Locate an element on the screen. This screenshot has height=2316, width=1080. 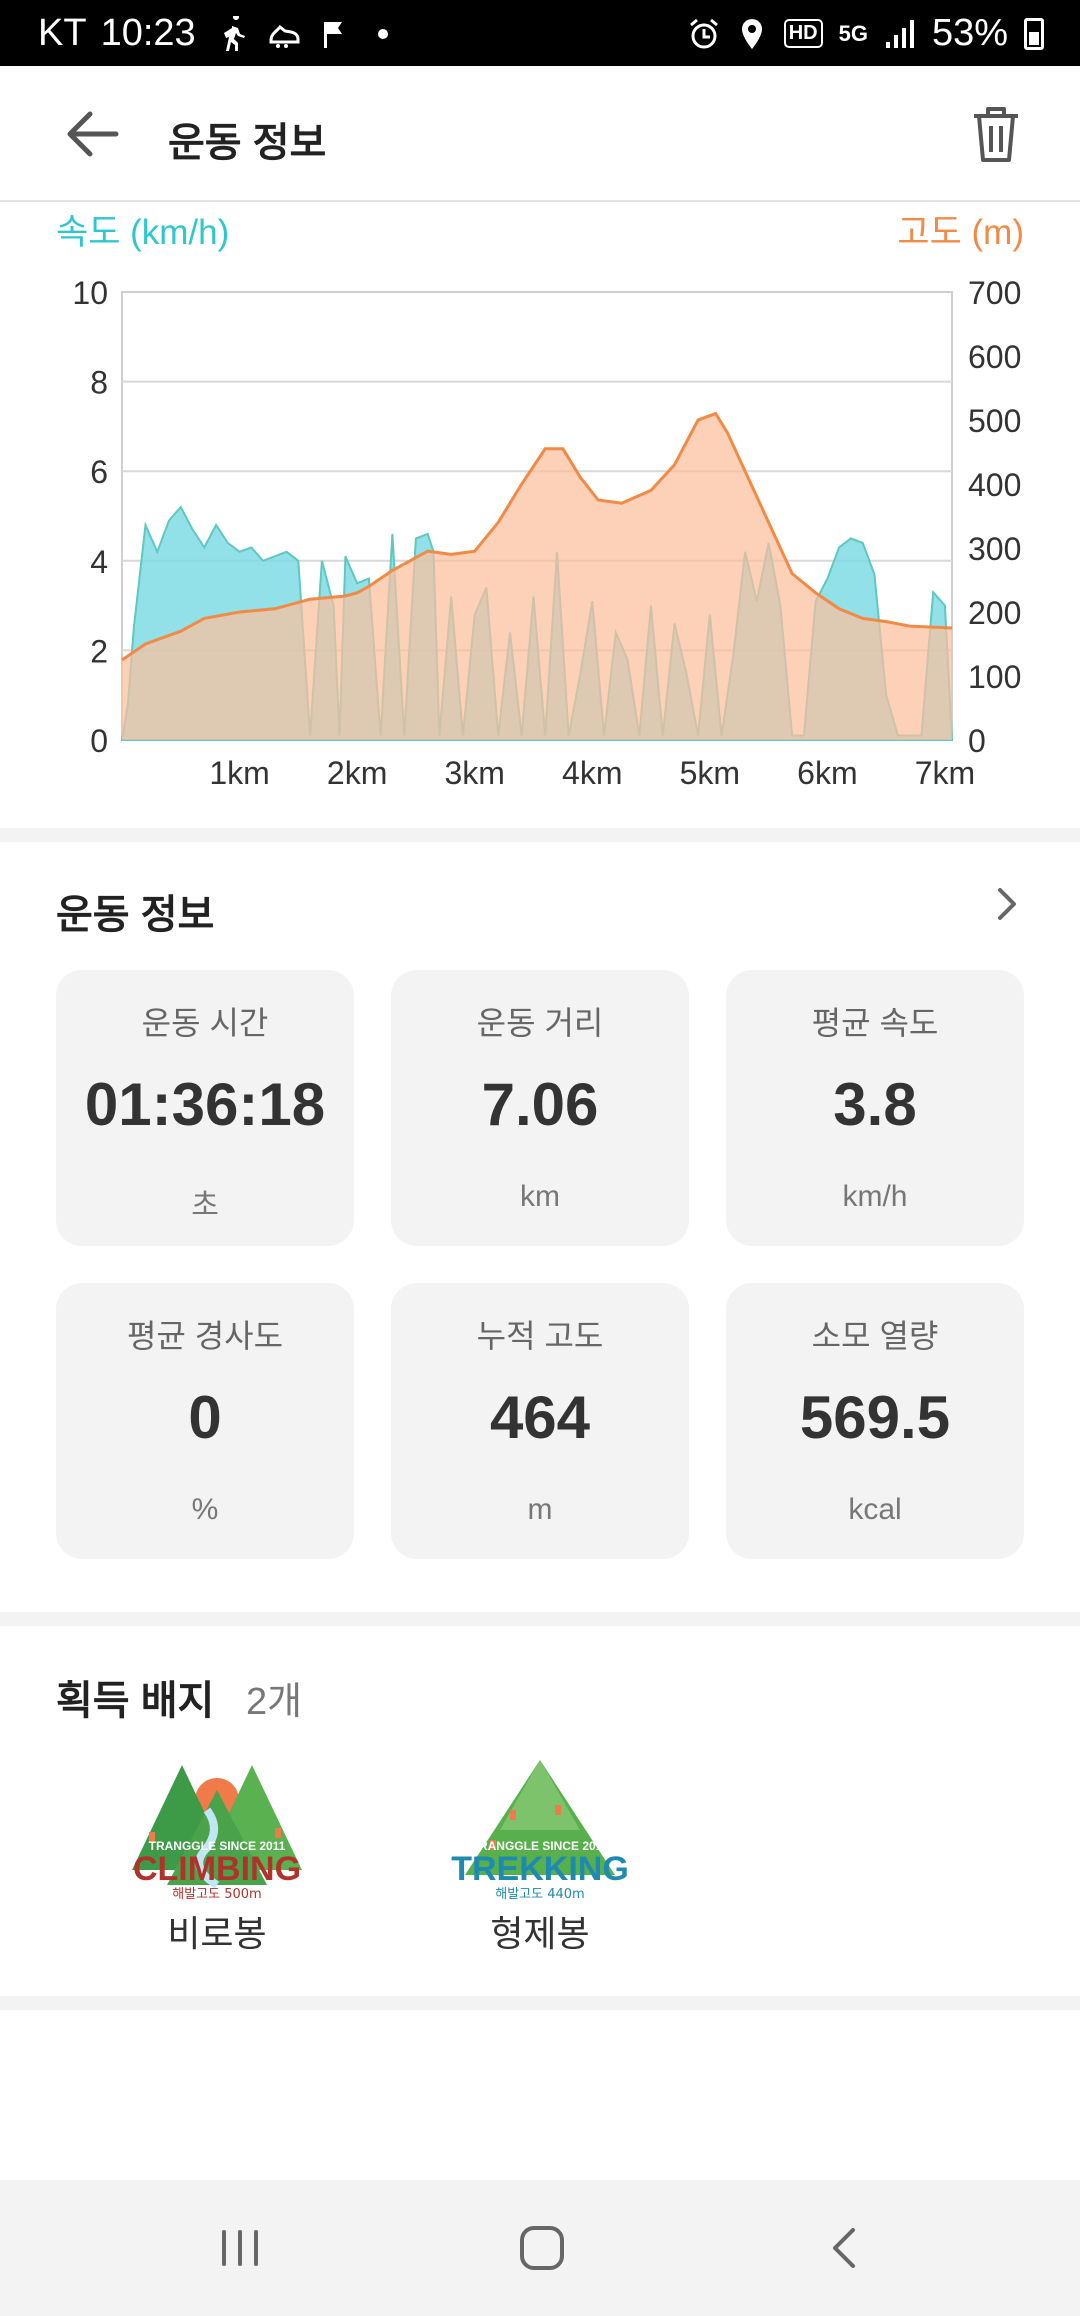
x-tick-label: 5km is located at coordinates (710, 773).